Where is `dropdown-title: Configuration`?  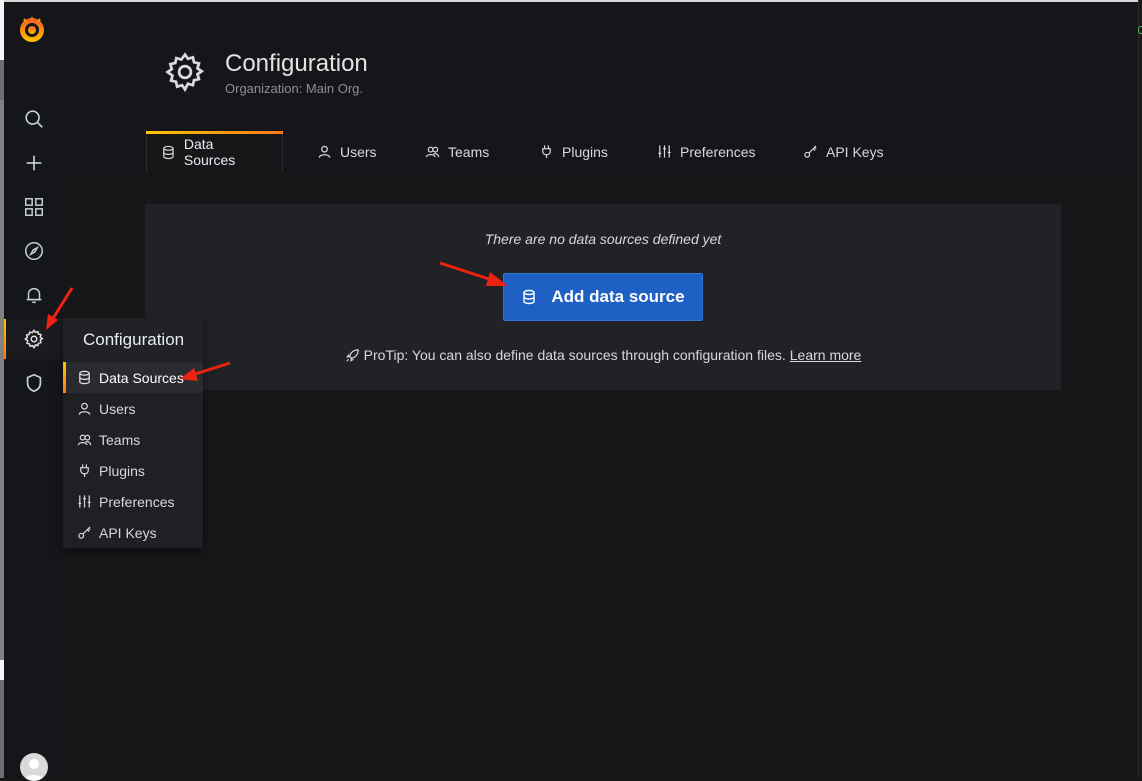
dropdown-title: Configuration is located at coordinates (133, 340).